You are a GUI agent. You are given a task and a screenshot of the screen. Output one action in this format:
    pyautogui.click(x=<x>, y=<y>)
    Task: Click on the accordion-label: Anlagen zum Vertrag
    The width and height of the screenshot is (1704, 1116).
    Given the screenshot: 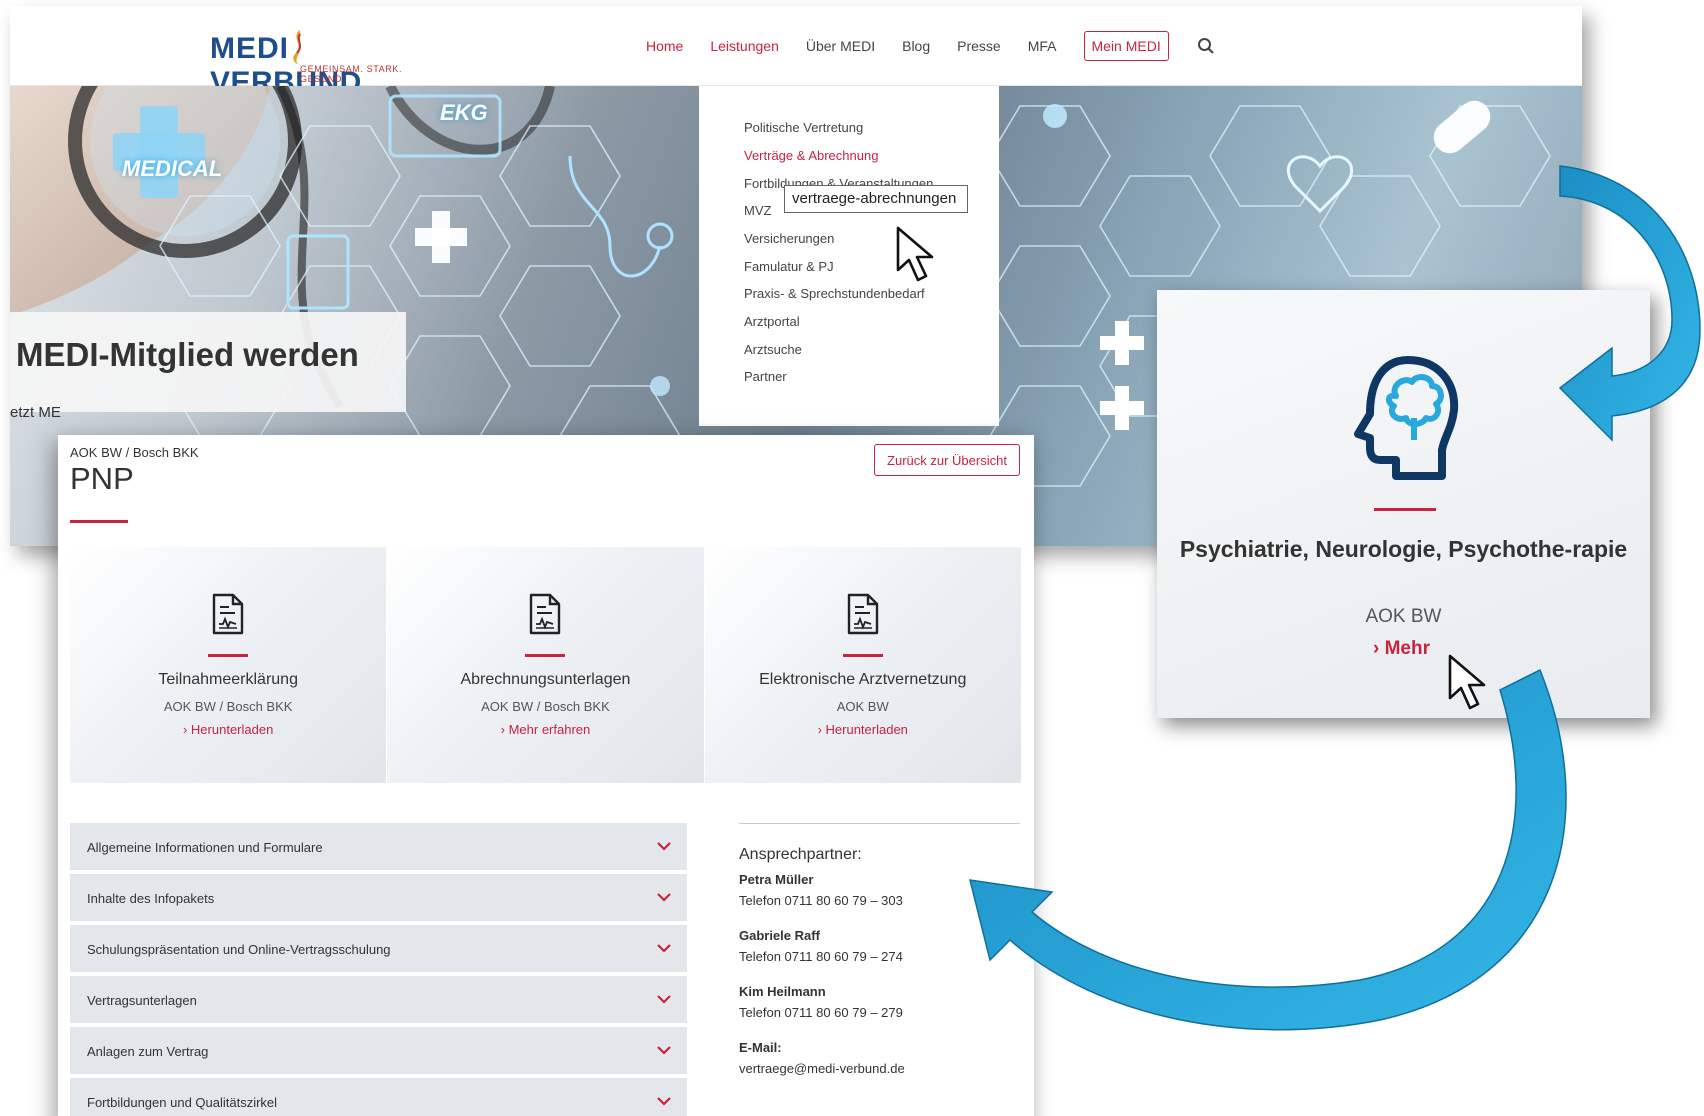 What is the action you would take?
    pyautogui.click(x=148, y=1051)
    